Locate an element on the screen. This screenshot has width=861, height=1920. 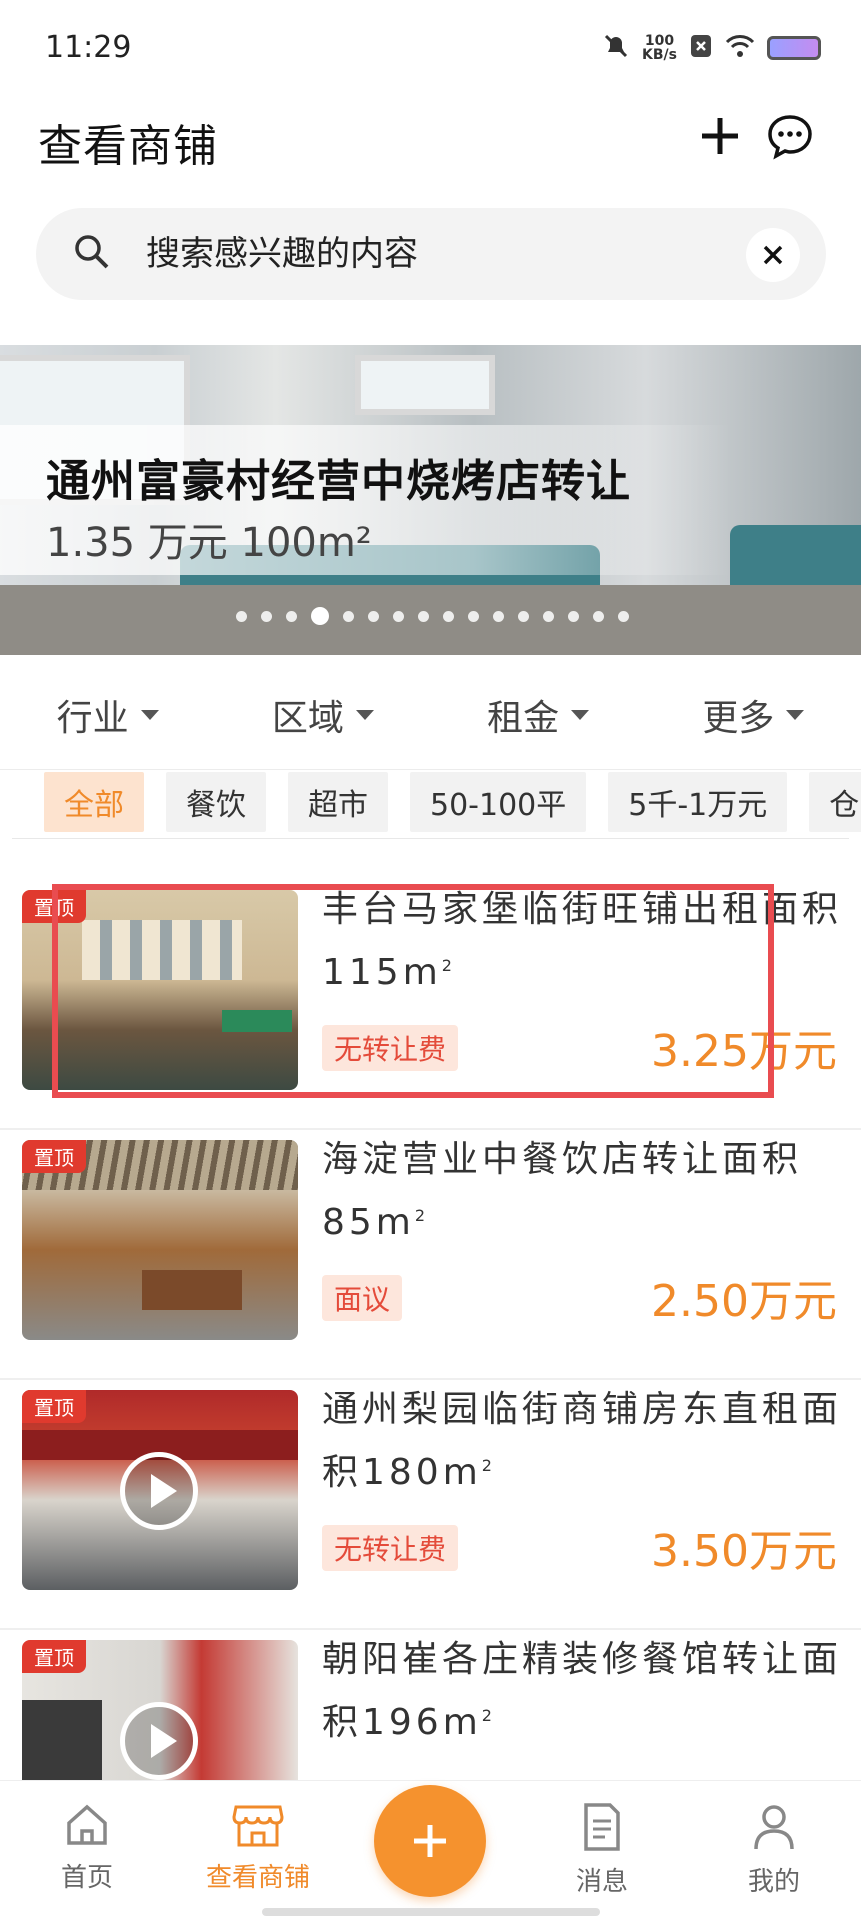
listing-title-text: 通州梨园临街商铺房东直租面积180m is located at coordinates (582, 1441).